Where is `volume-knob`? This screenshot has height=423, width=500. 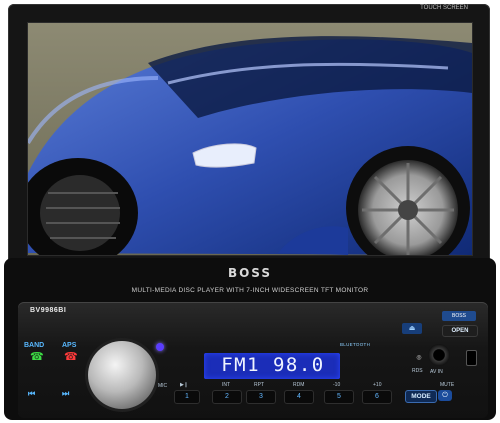
volume-knob is located at coordinates (122, 375).